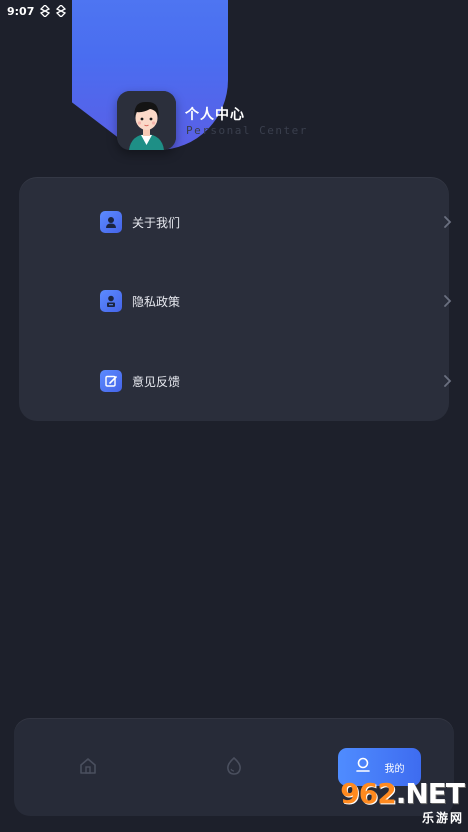 The image size is (468, 832). Describe the element at coordinates (111, 222) in the screenshot. I see `person-card-icon` at that location.